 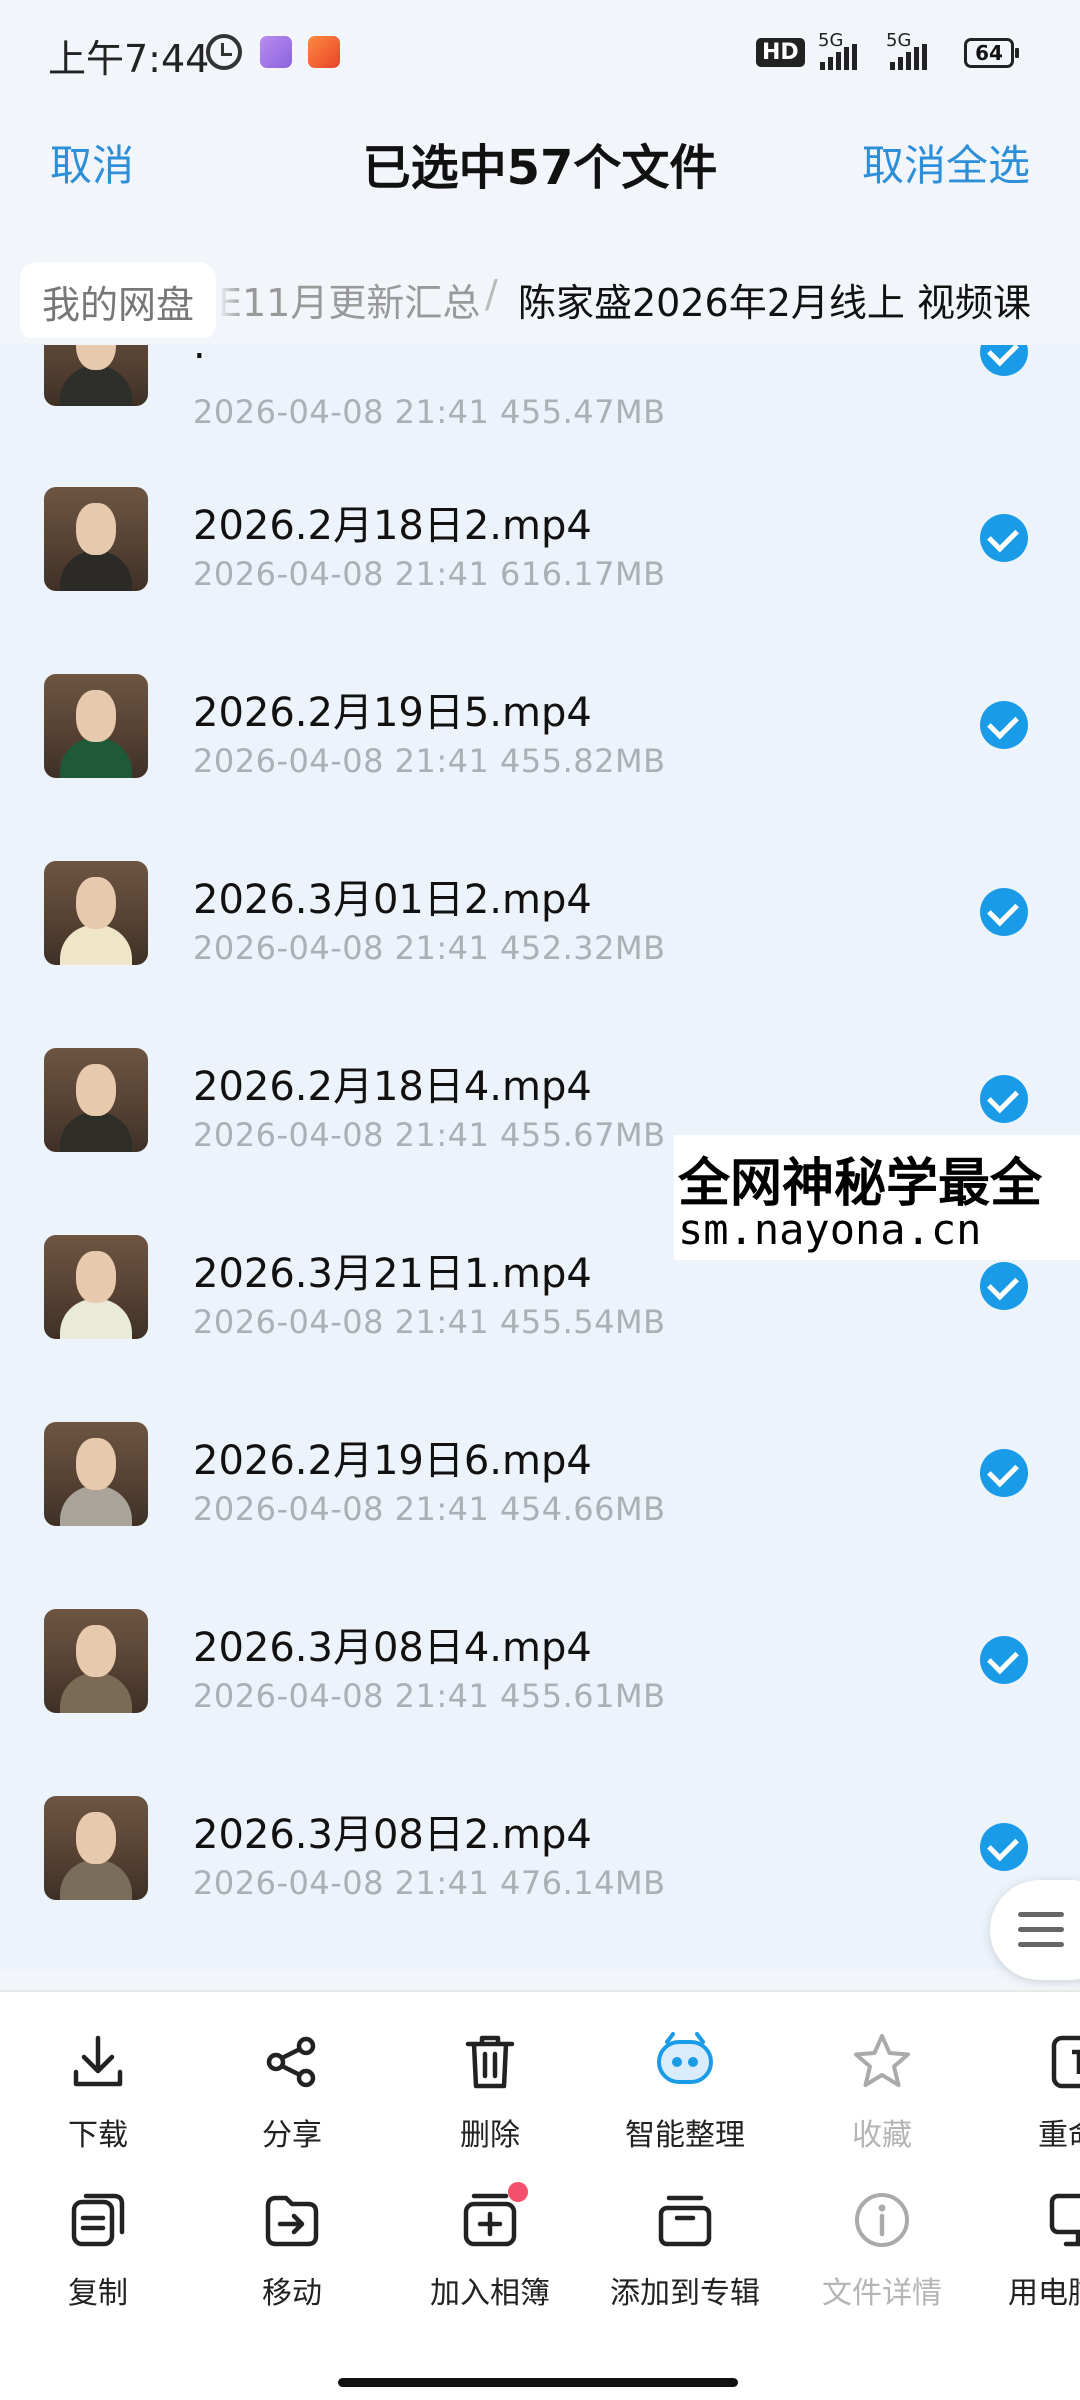 I want to click on computer-icon, so click(x=1064, y=2220).